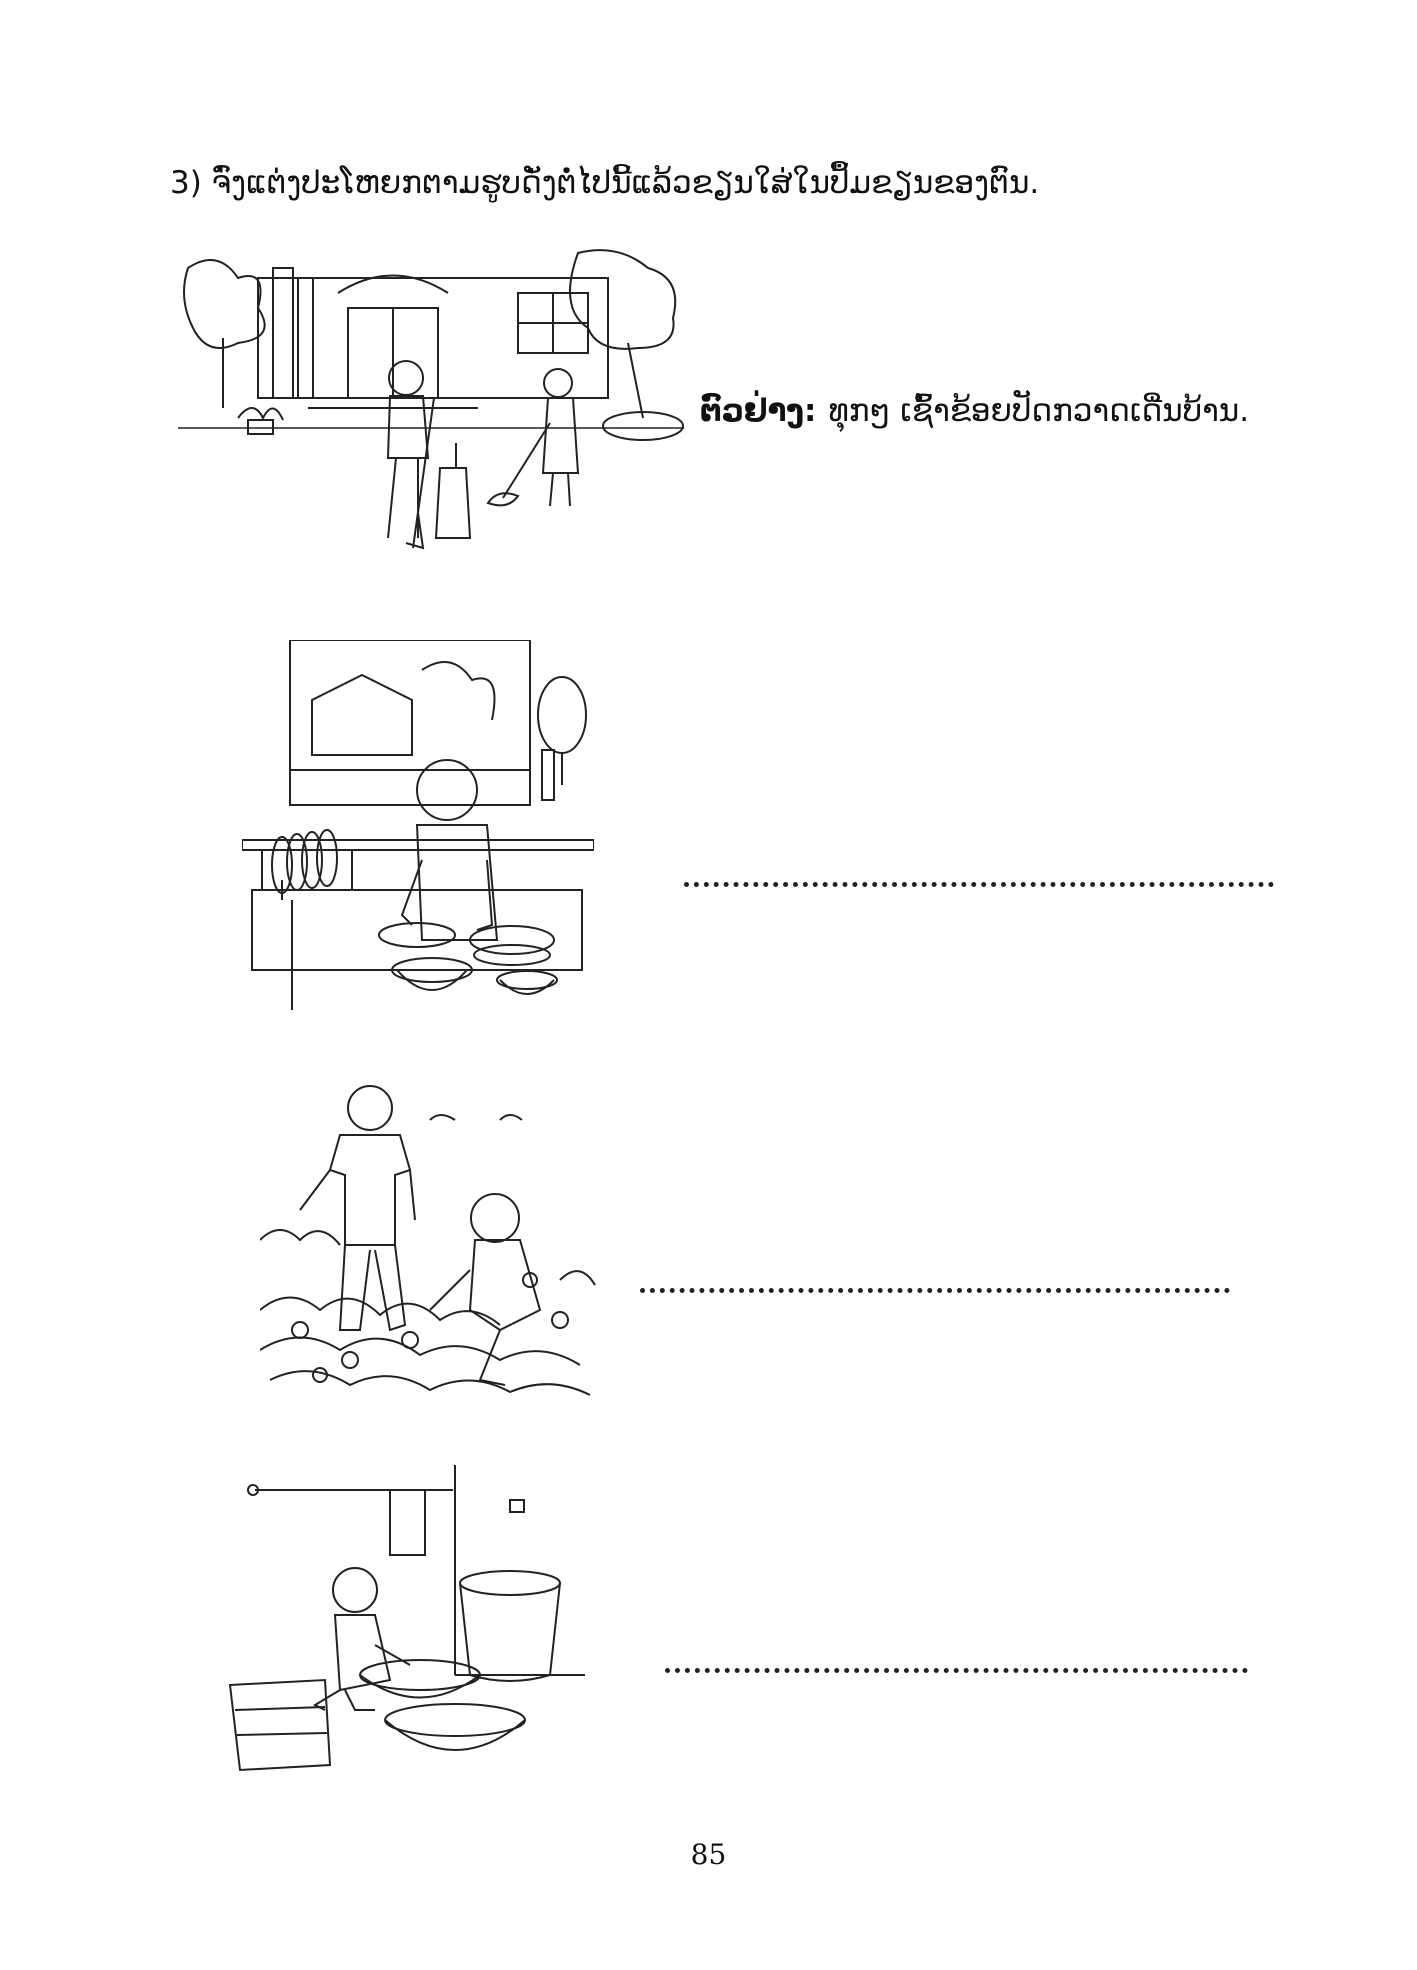 This screenshot has width=1417, height=1970. What do you see at coordinates (418, 827) in the screenshot?
I see `washing-dishes-illustration` at bounding box center [418, 827].